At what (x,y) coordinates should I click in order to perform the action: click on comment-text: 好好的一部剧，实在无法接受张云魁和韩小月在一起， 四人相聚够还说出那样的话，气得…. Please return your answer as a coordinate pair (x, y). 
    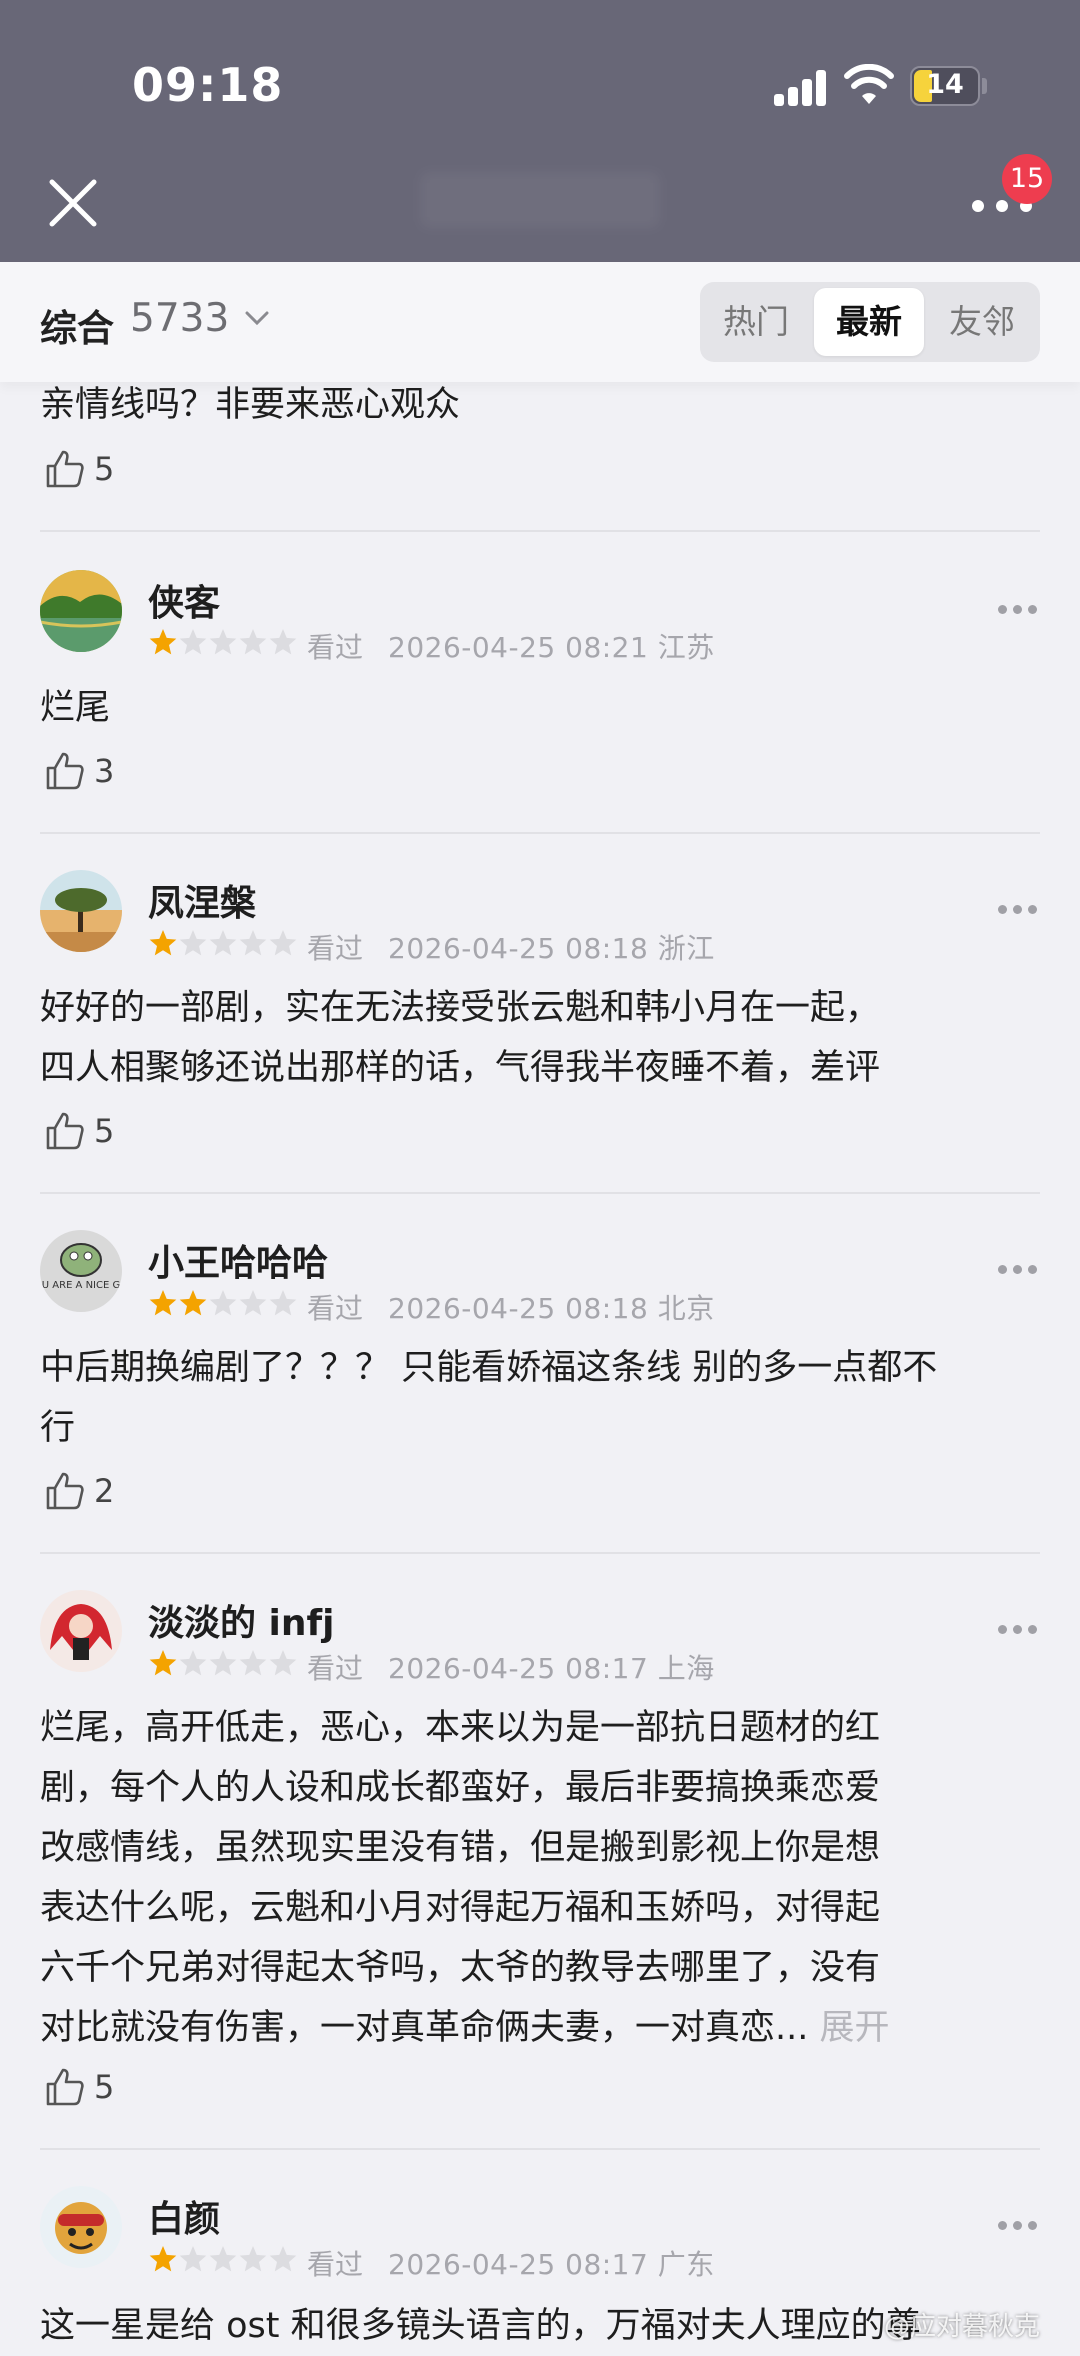
    Looking at the image, I should click on (460, 1038).